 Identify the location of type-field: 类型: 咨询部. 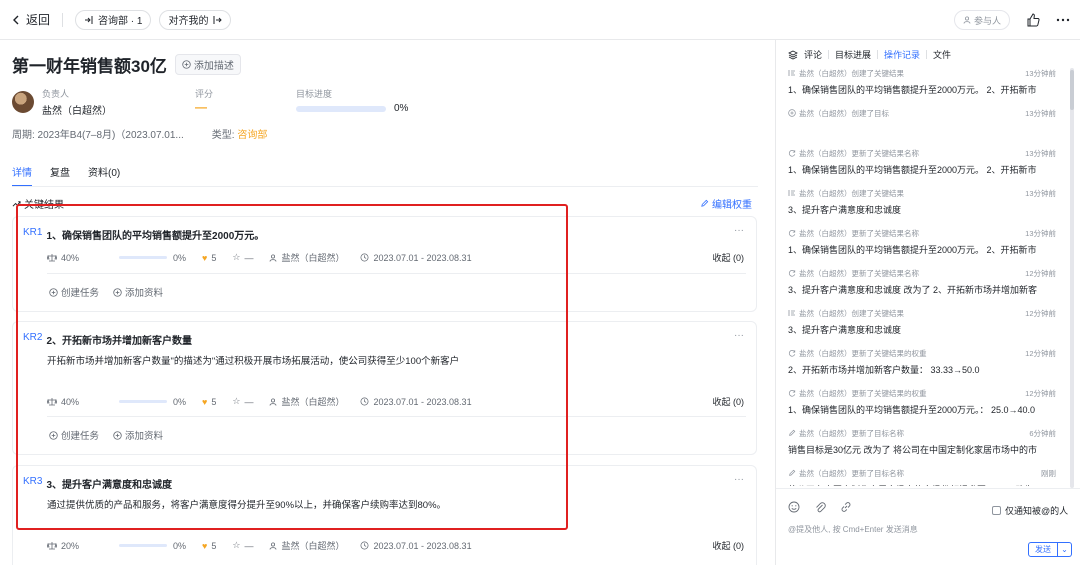
(240, 133).